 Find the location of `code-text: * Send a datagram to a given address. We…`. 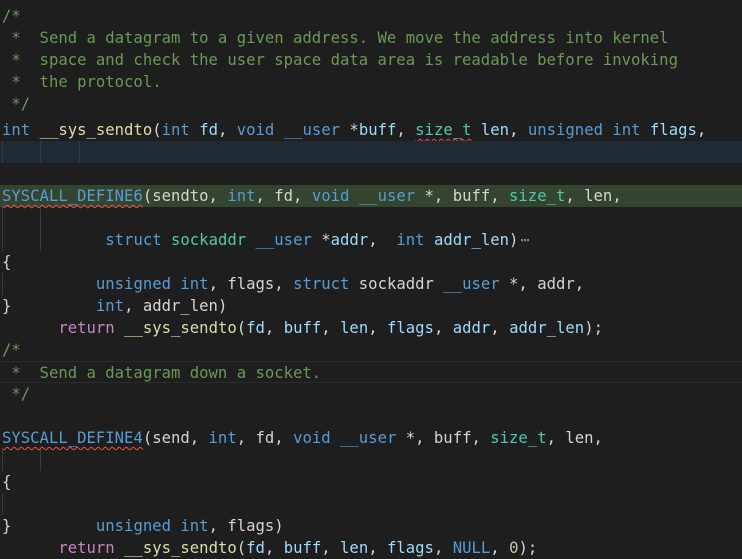

code-text: * Send a datagram to a given address. We… is located at coordinates (335, 38).